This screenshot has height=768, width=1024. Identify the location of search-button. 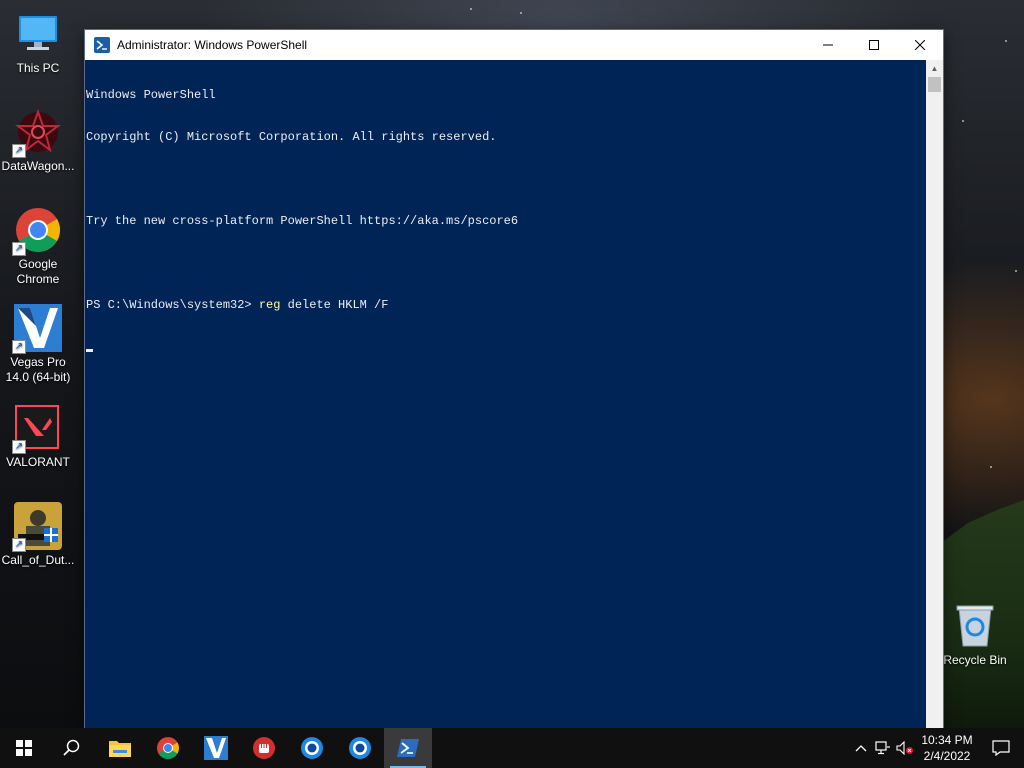
(72, 748).